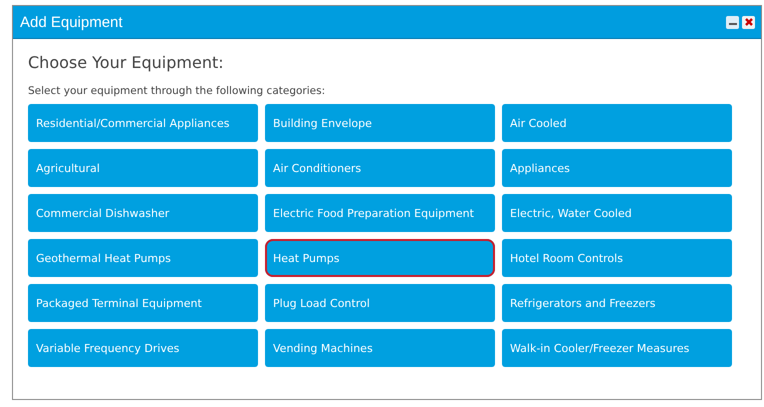 The image size is (764, 407). I want to click on category-button: Hotel Room Controls, so click(617, 258).